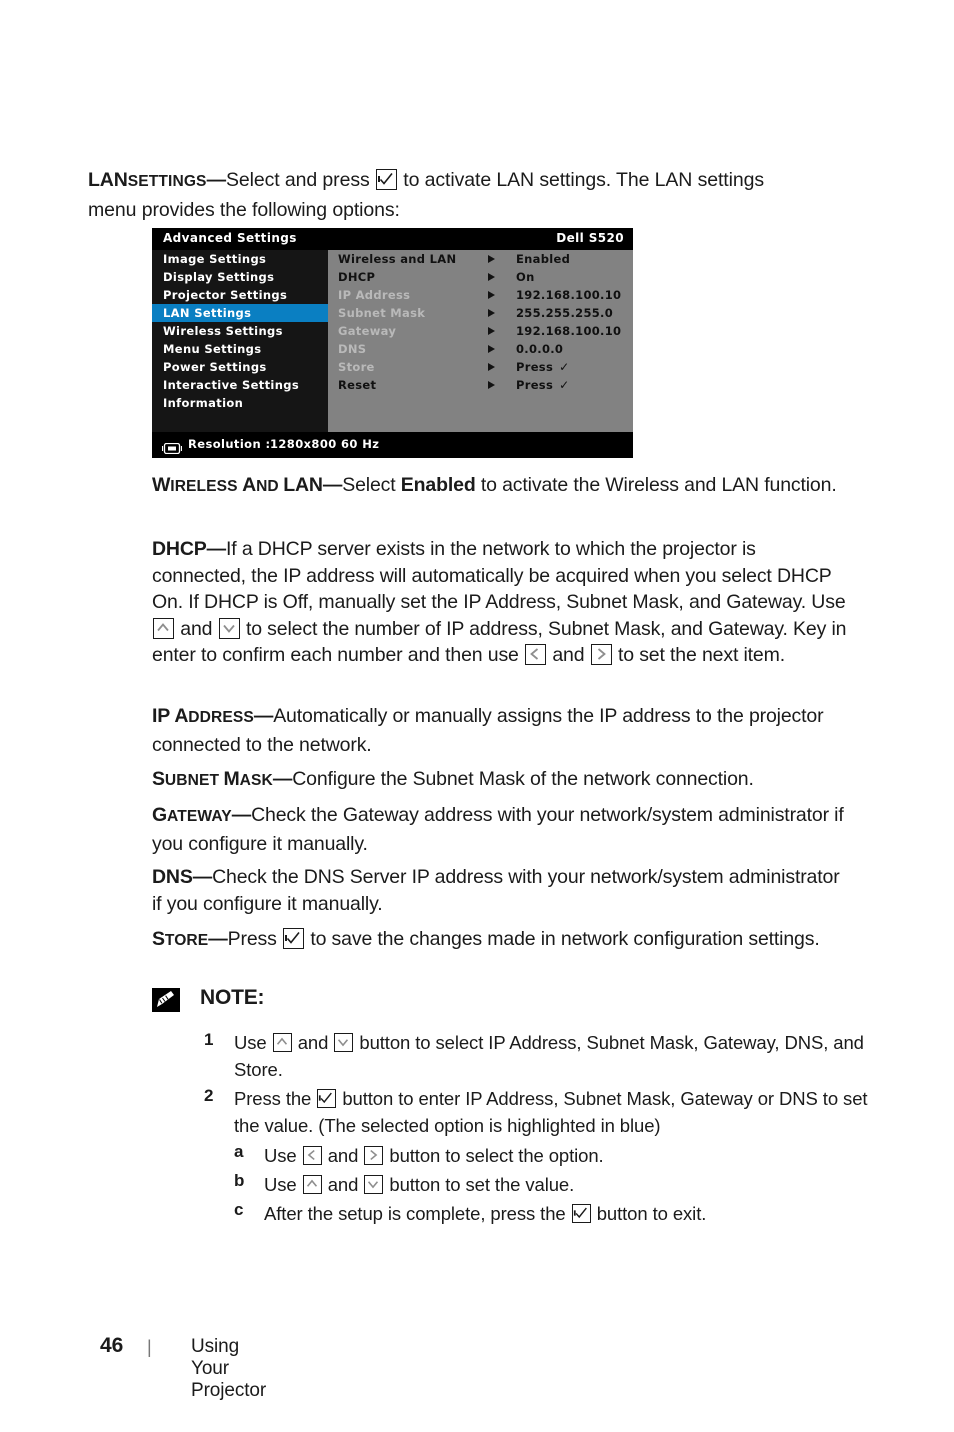  I want to click on row-value: 192.168.100.10, so click(569, 295).